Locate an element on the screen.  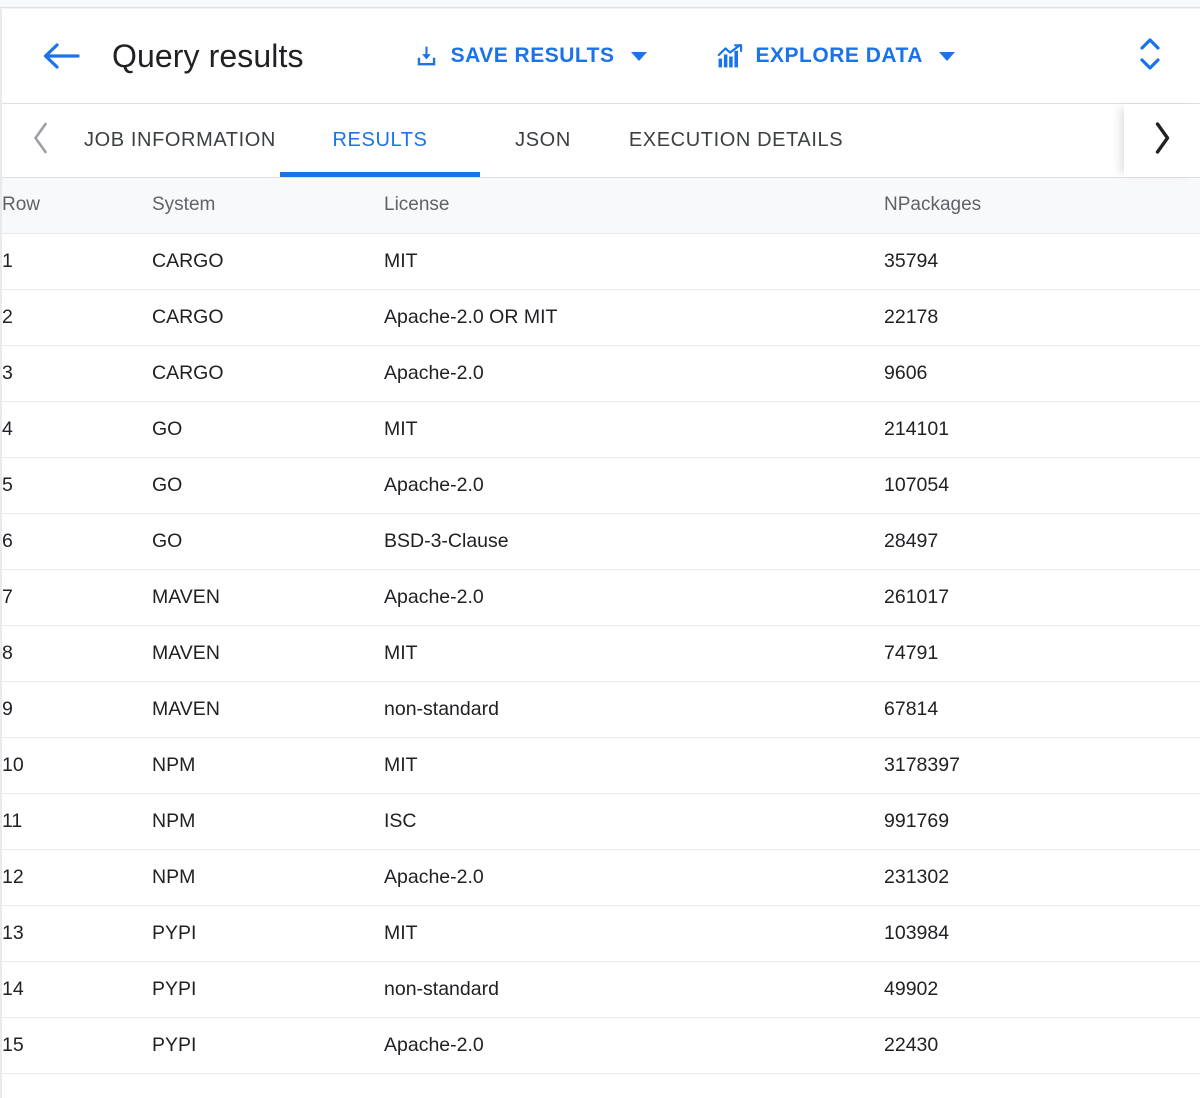
arrow-left-icon is located at coordinates (61, 56).